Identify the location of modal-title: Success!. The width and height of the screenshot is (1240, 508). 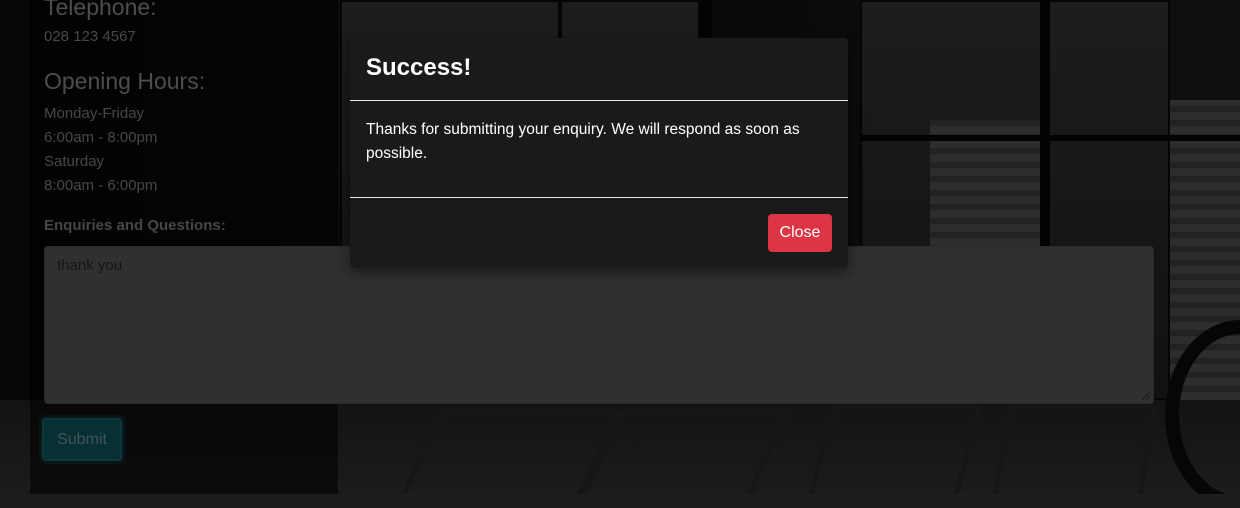
(419, 67).